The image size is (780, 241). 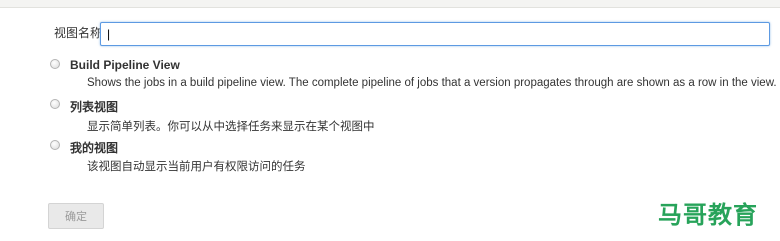 I want to click on ok-button: 确定, so click(x=76, y=216).